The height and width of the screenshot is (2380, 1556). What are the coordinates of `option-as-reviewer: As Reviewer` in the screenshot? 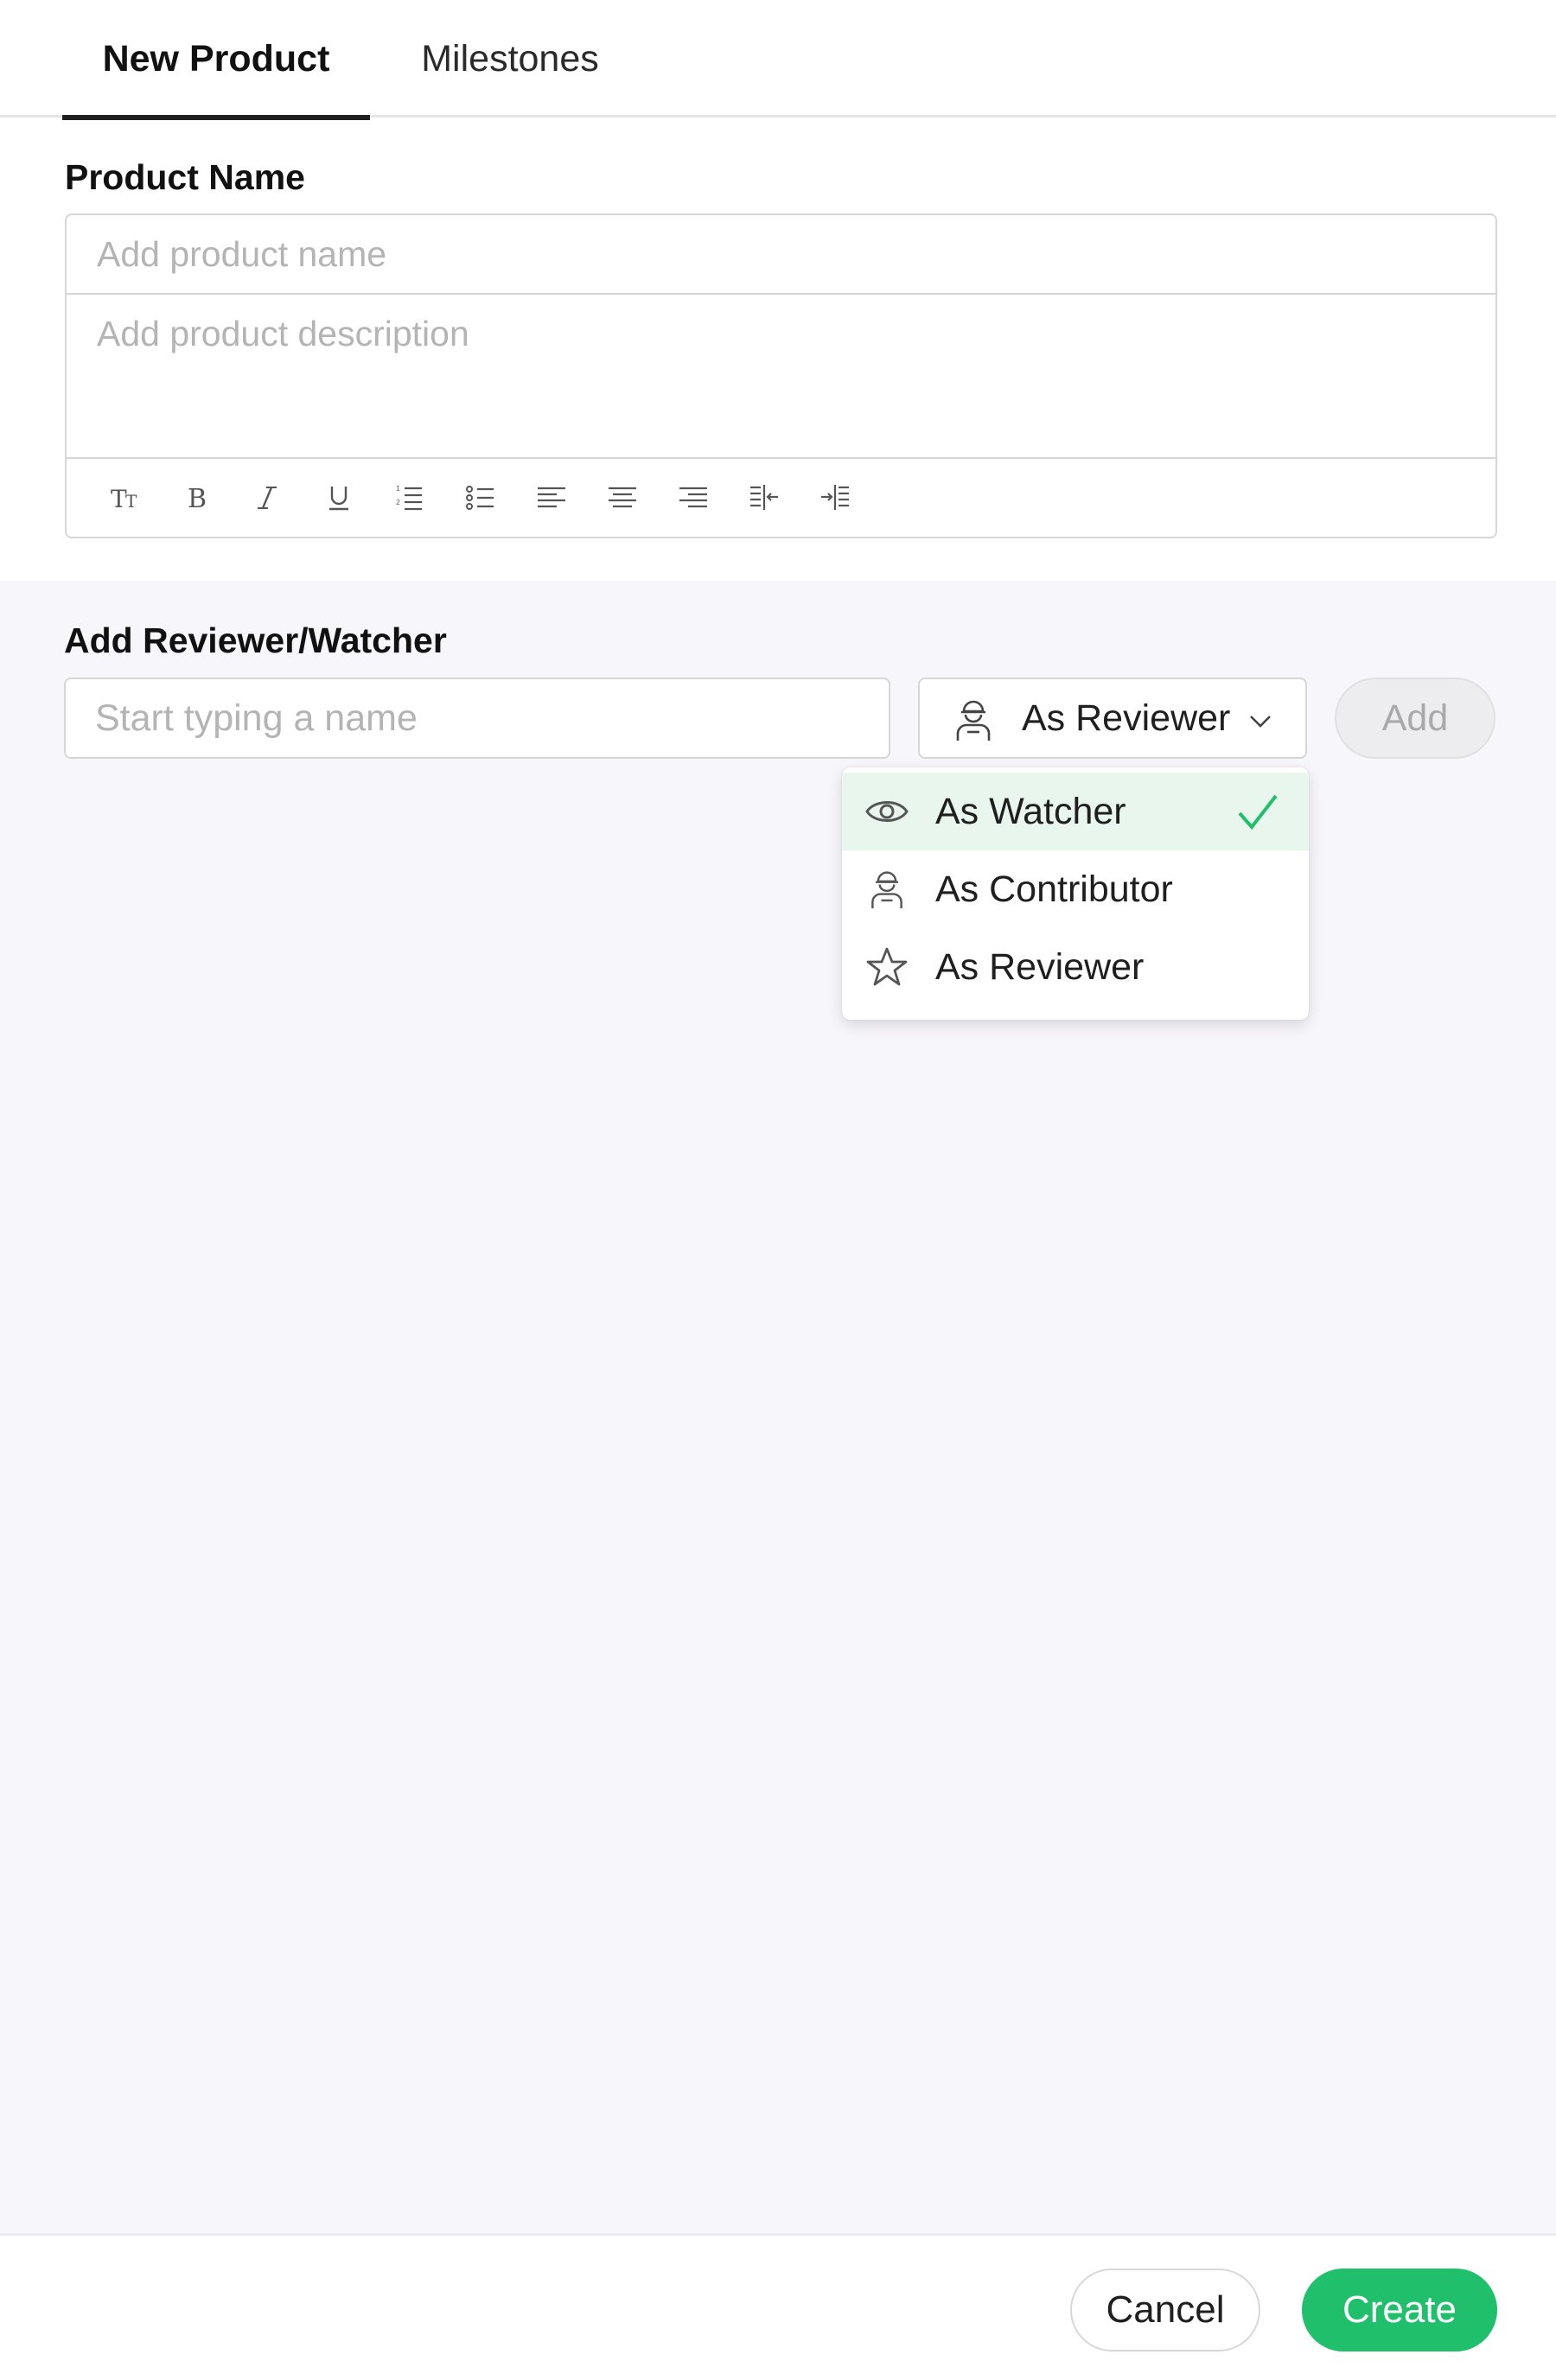 It's located at (1076, 967).